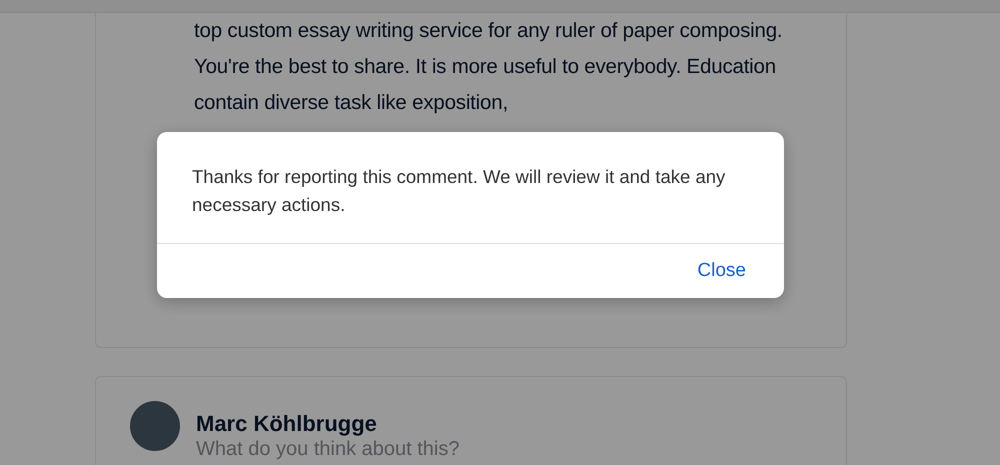 The image size is (1000, 465). Describe the element at coordinates (155, 426) in the screenshot. I see `avatar` at that location.